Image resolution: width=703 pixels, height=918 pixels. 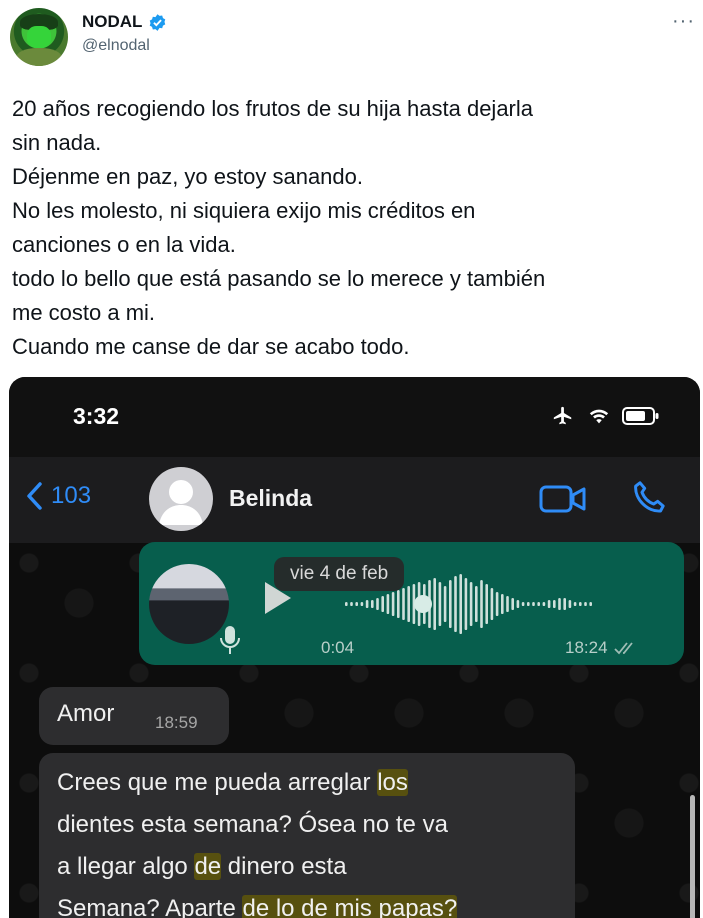 I want to click on highlighted-fragment: los, so click(x=392, y=782).